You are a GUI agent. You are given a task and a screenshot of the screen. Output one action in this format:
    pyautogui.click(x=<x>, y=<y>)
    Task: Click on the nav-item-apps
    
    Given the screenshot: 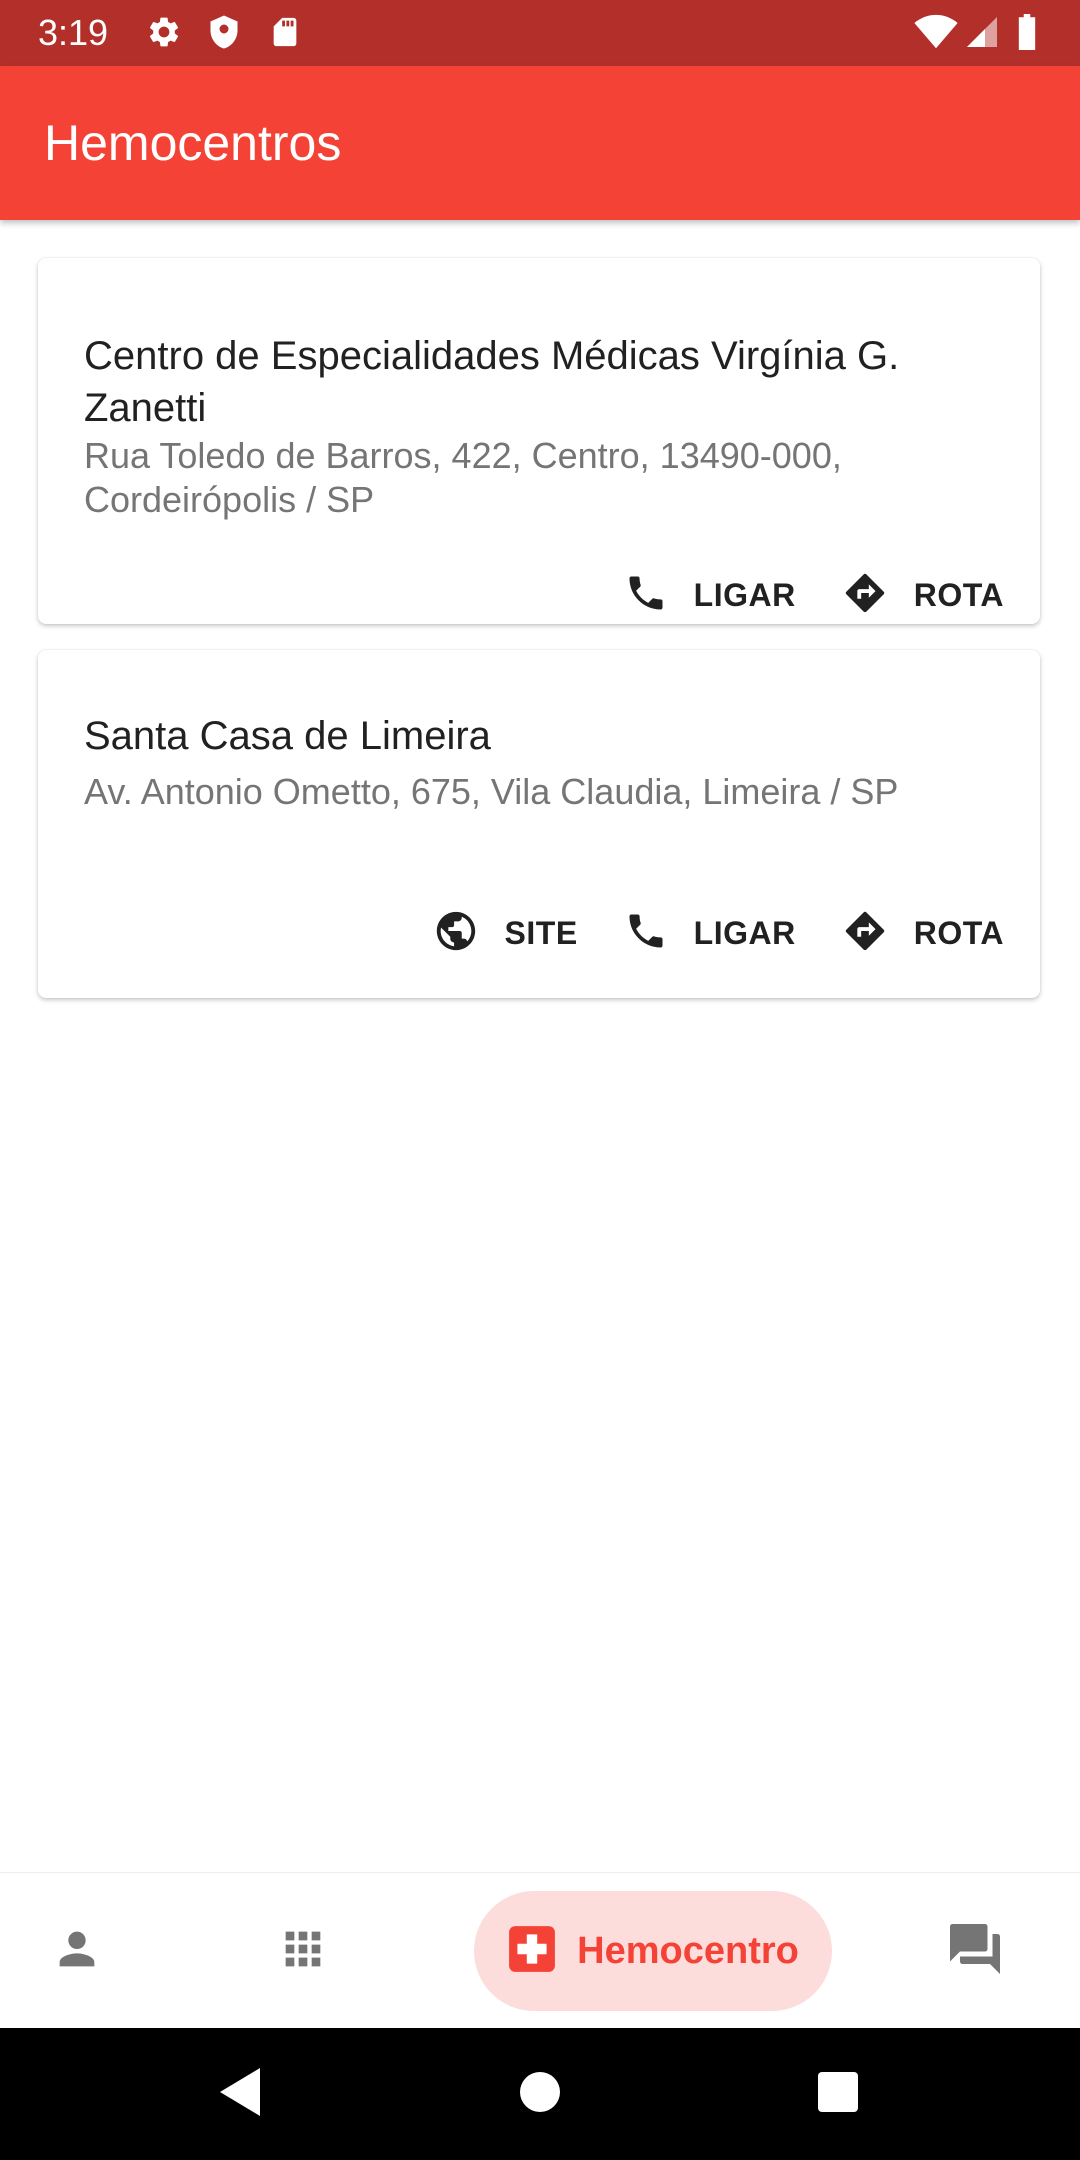 What is the action you would take?
    pyautogui.click(x=303, y=1951)
    